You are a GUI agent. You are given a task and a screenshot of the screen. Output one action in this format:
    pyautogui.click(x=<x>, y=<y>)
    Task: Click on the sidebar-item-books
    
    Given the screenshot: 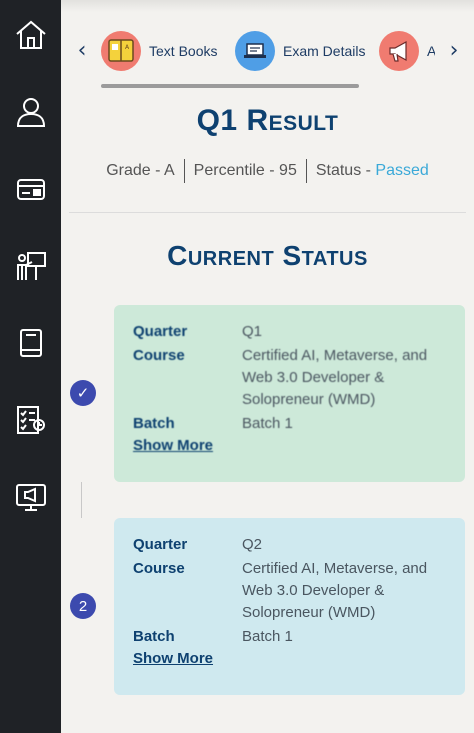 What is the action you would take?
    pyautogui.click(x=30, y=343)
    